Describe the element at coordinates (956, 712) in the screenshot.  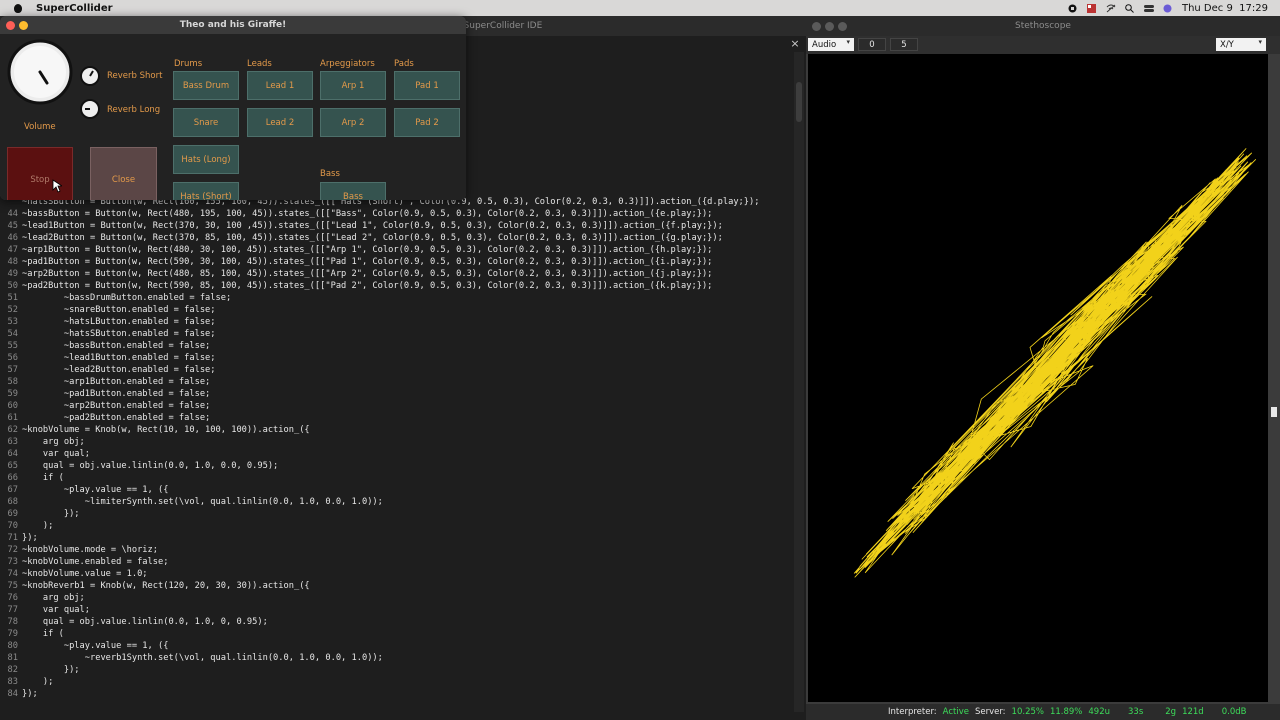
I see `interpreter-state: Active` at that location.